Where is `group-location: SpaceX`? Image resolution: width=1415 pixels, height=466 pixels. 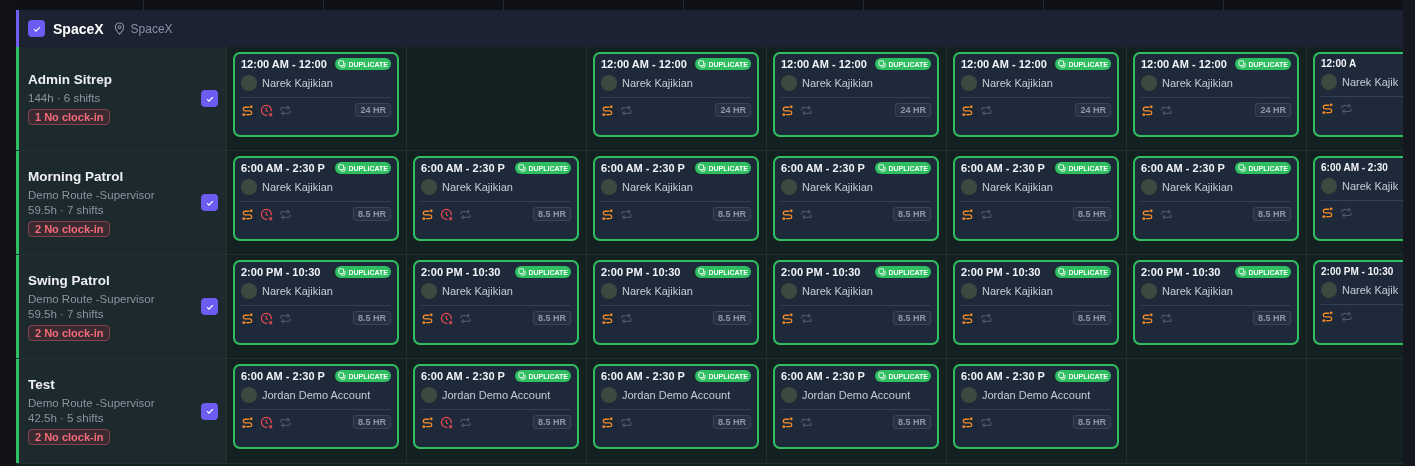 group-location: SpaceX is located at coordinates (151, 28).